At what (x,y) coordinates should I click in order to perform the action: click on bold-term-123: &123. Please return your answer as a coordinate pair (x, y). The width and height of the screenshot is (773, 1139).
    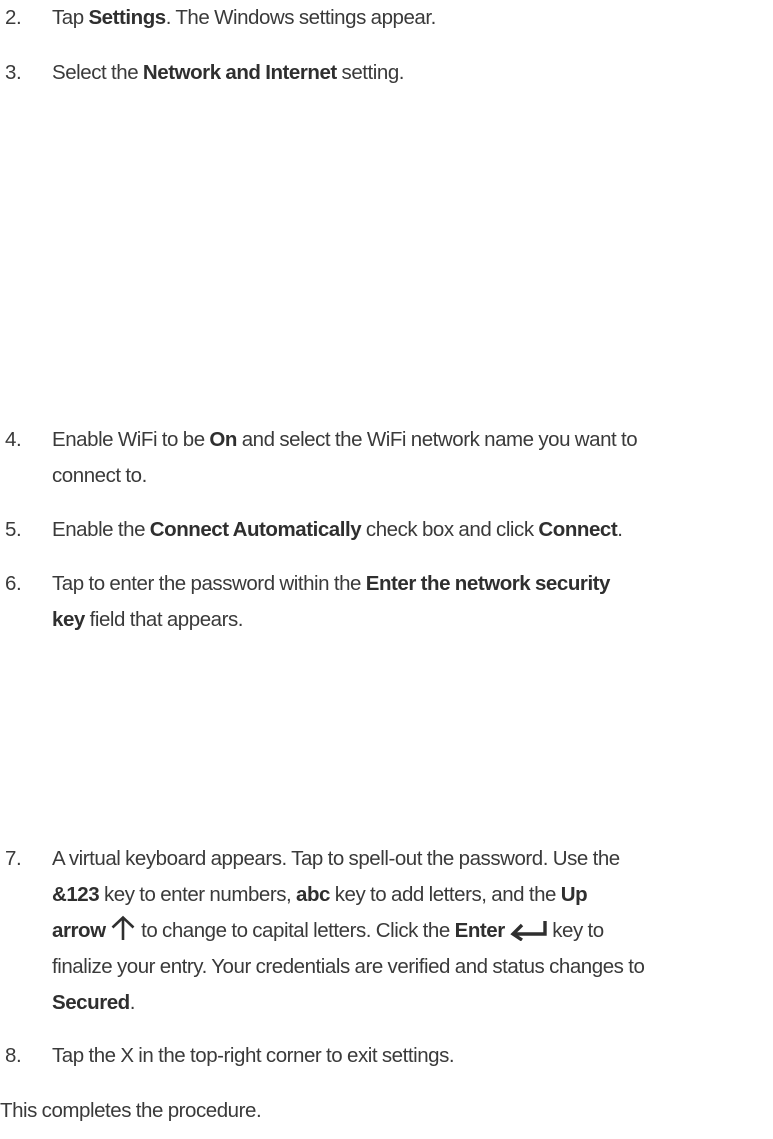
    Looking at the image, I should click on (76, 894).